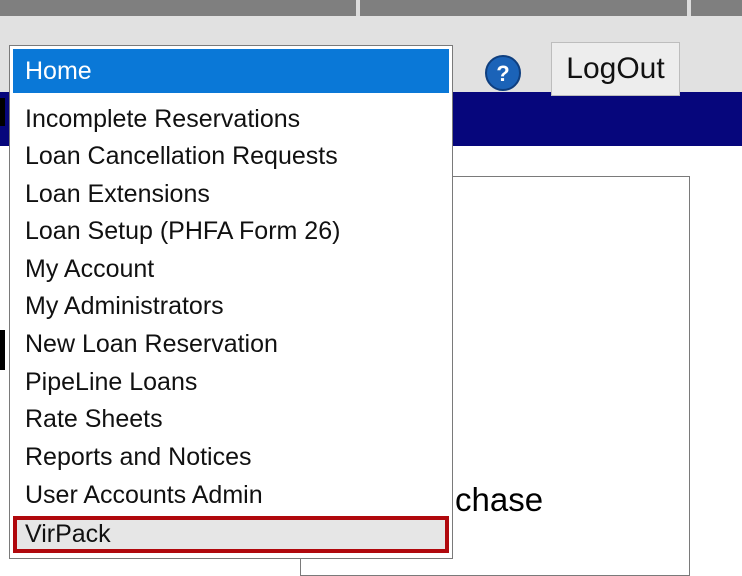 The width and height of the screenshot is (742, 576). What do you see at coordinates (231, 119) in the screenshot?
I see `dropdown-option-incomplete-reservations: Incomplete Reservations` at bounding box center [231, 119].